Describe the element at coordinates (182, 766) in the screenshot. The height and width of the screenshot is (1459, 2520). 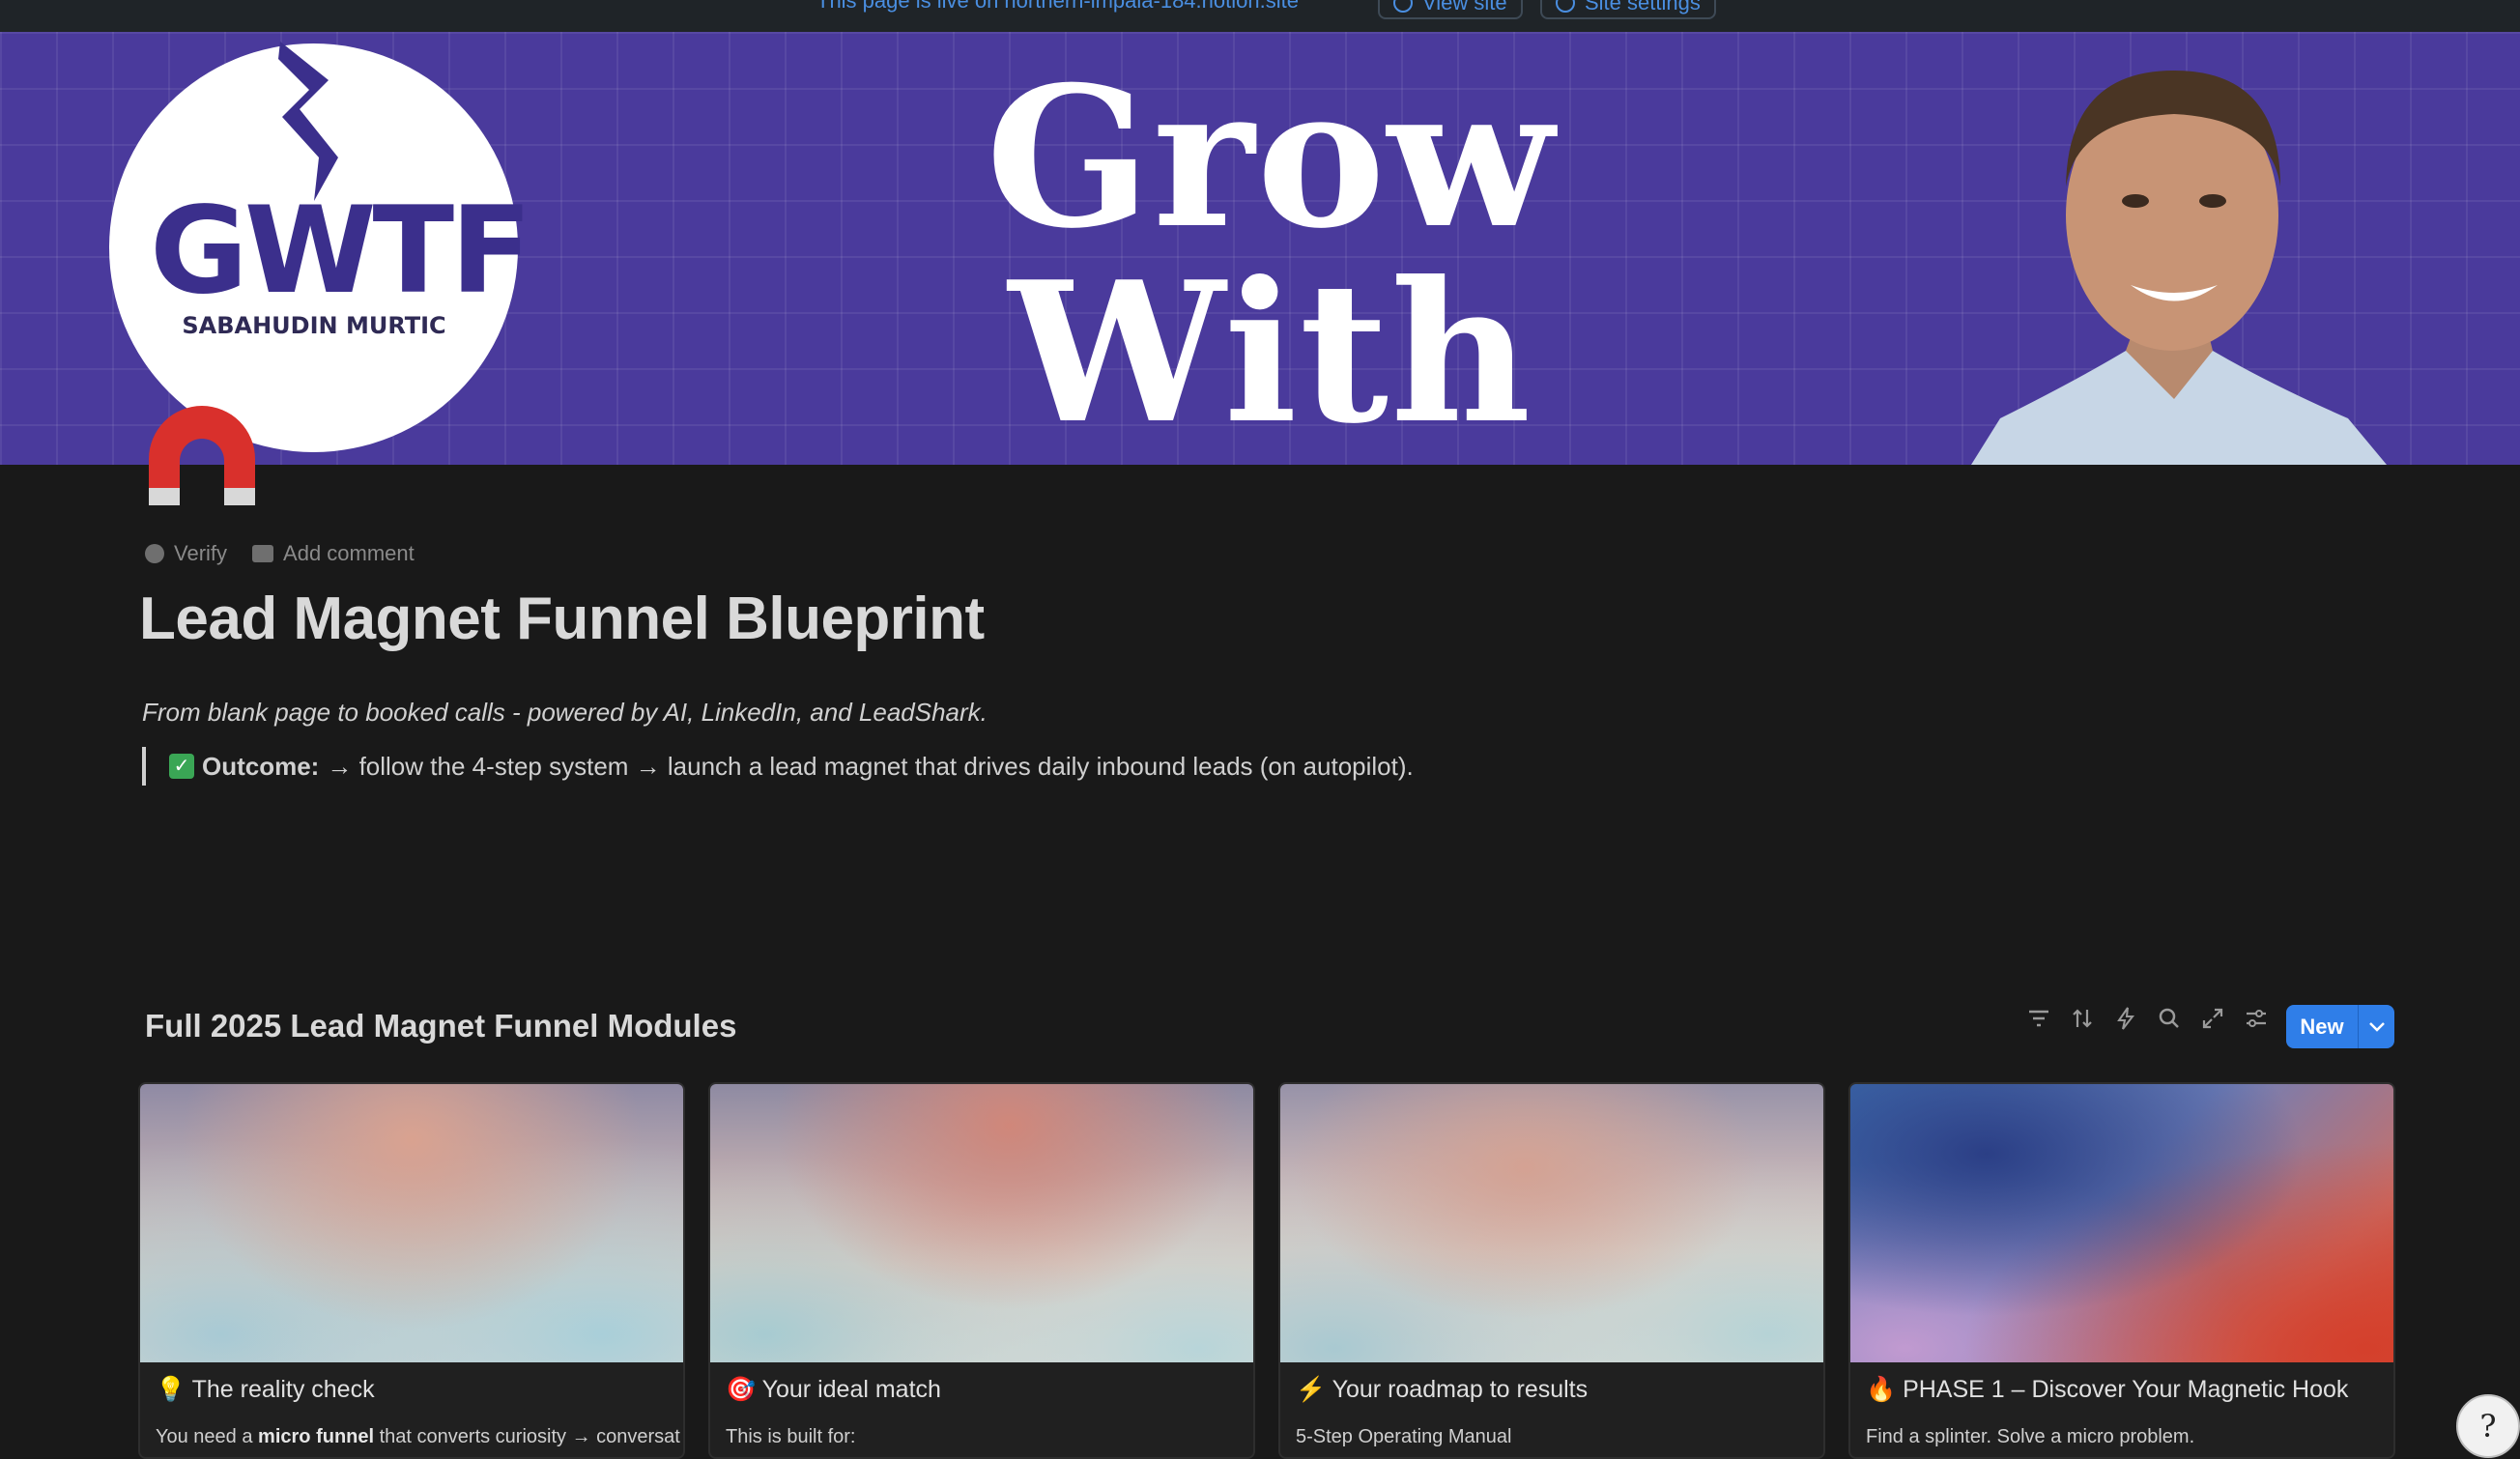
I see `check-mark-icon: ✓` at that location.